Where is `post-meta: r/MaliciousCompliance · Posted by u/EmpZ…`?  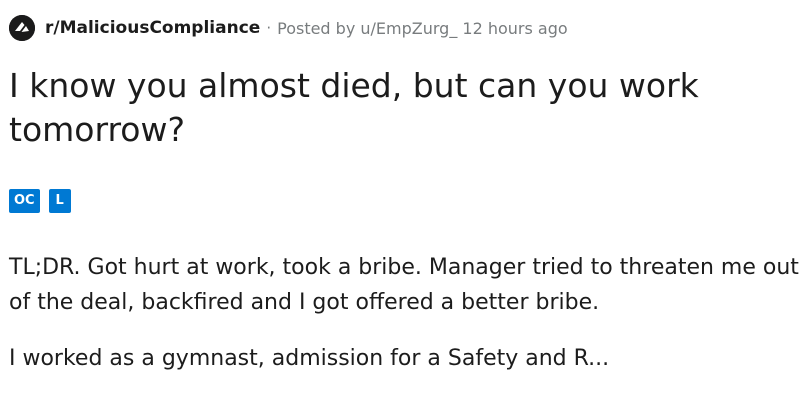
post-meta: r/MaliciousCompliance · Posted by u/EmpZ… is located at coordinates (288, 28).